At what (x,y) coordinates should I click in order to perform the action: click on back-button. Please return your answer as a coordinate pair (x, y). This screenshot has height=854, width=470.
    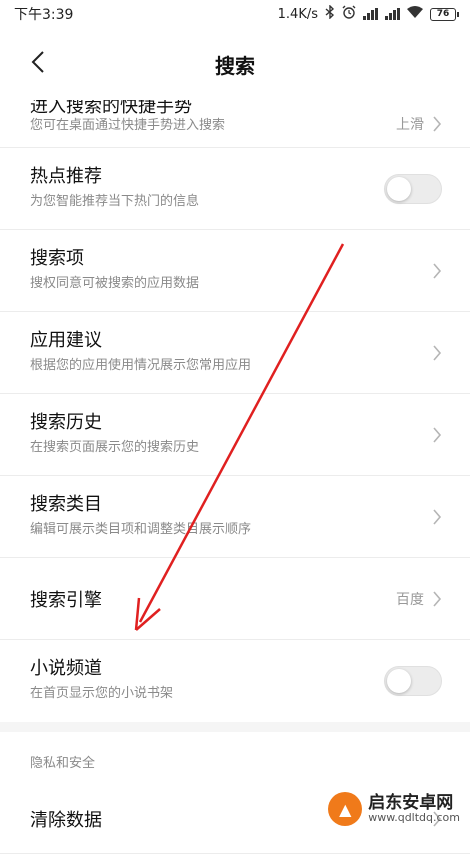
    Looking at the image, I should click on (38, 62).